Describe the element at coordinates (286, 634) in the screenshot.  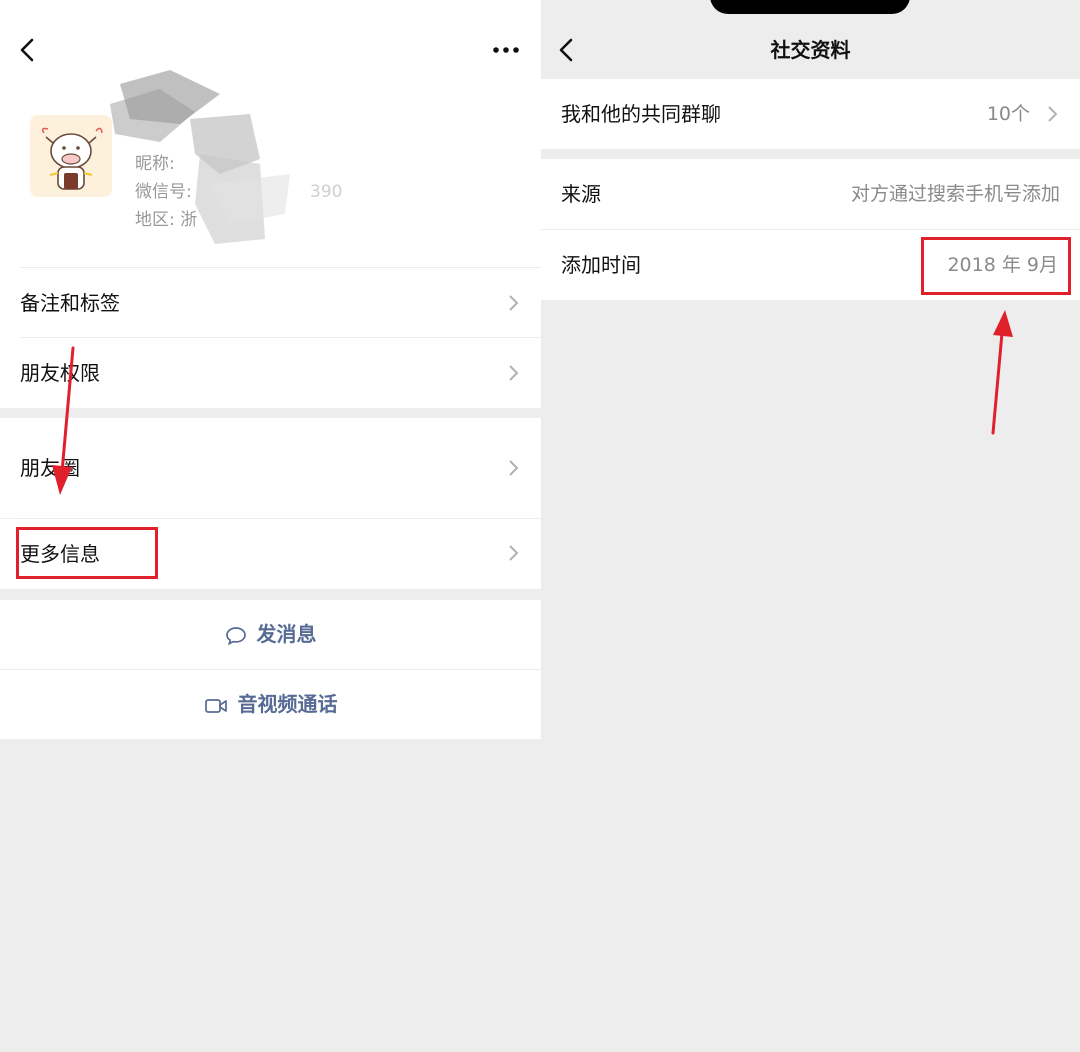
I see `send-message-label: 发消息` at that location.